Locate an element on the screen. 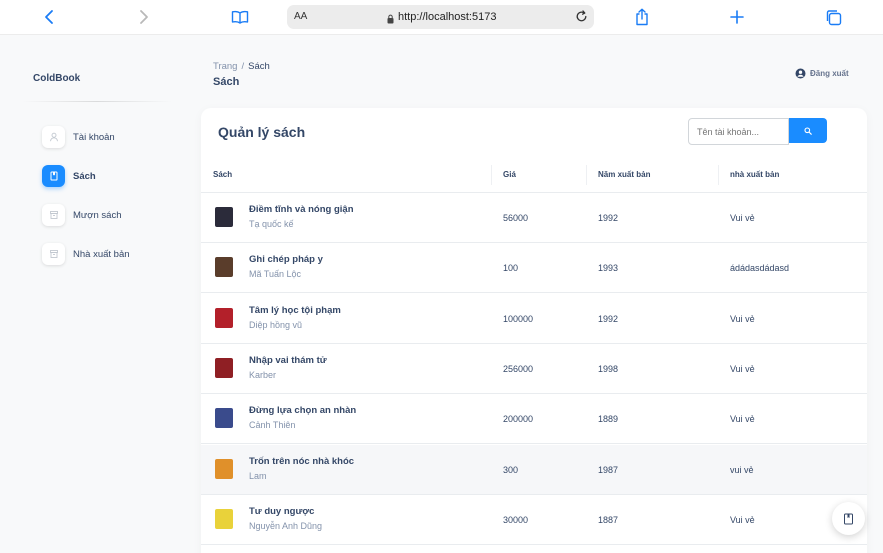  breadcrumb-root: Trang is located at coordinates (225, 66).